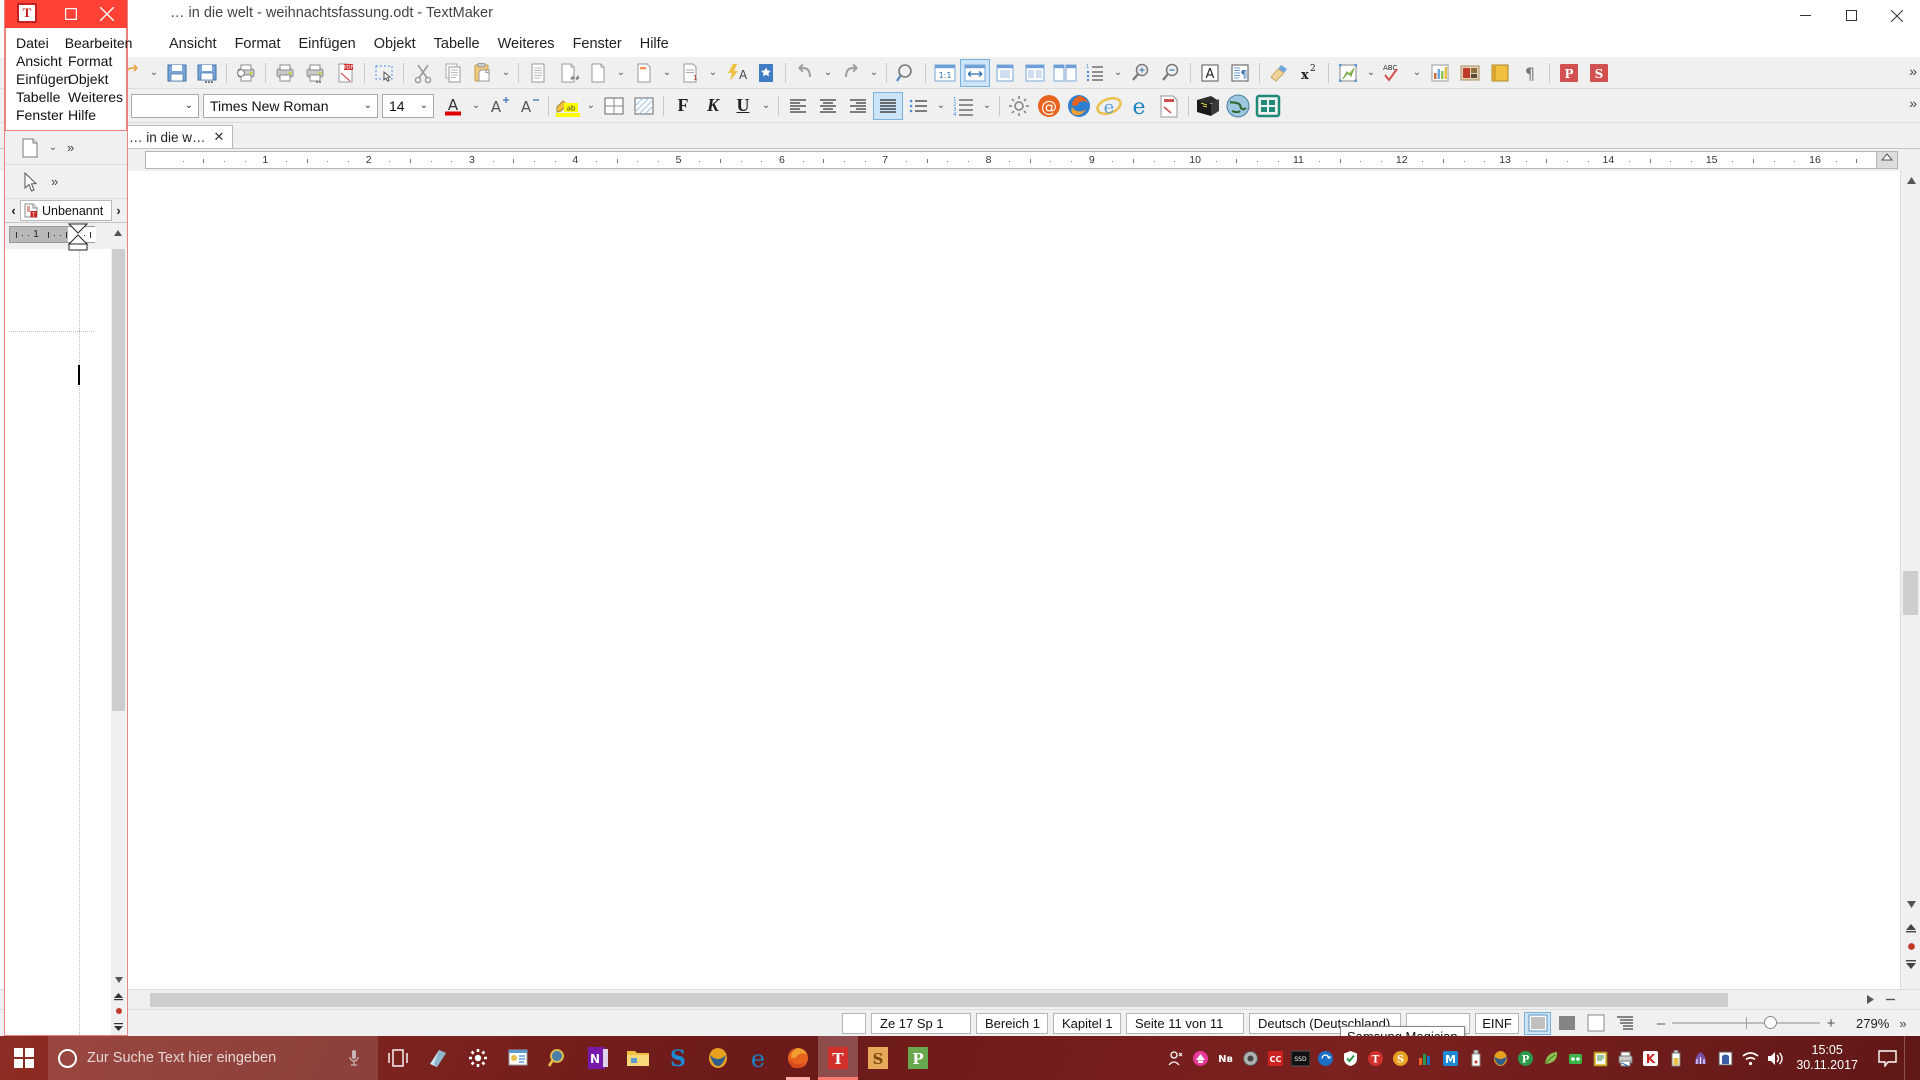  What do you see at coordinates (828, 73) in the screenshot?
I see `undo-list-arrow-icon: ⌄` at bounding box center [828, 73].